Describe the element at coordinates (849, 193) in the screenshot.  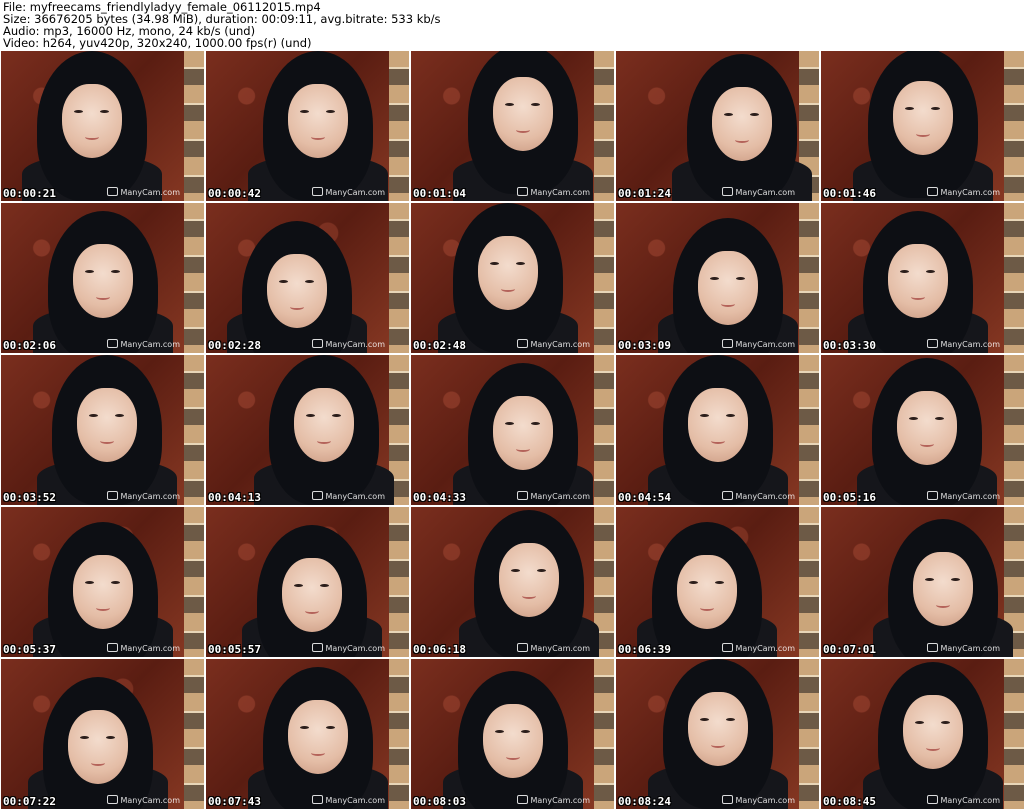
I see `timestamp-label: 00:01:46` at that location.